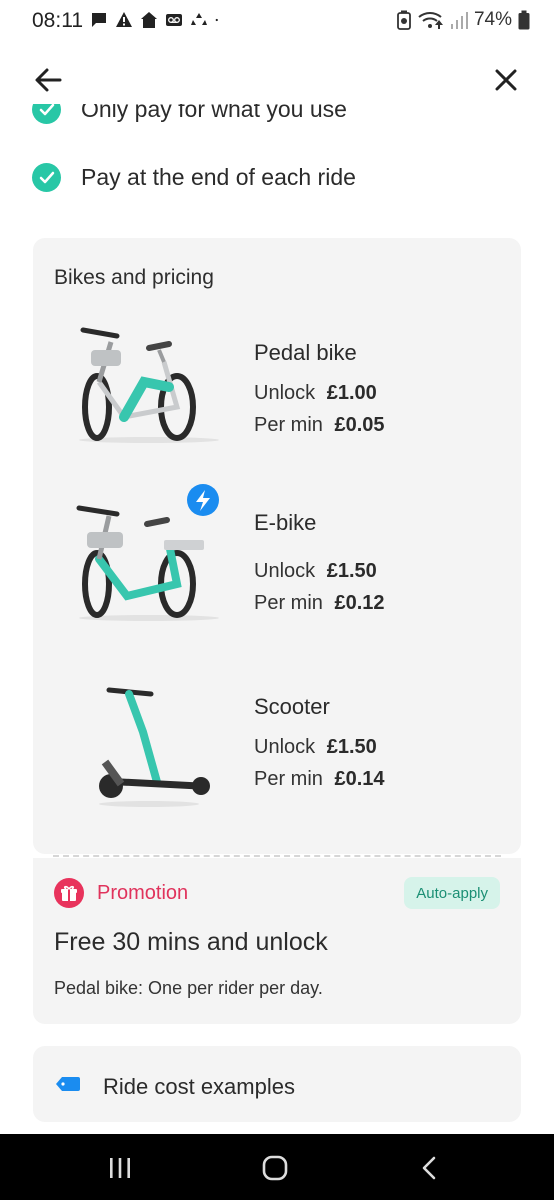  I want to click on wifi-icon, so click(430, 20).